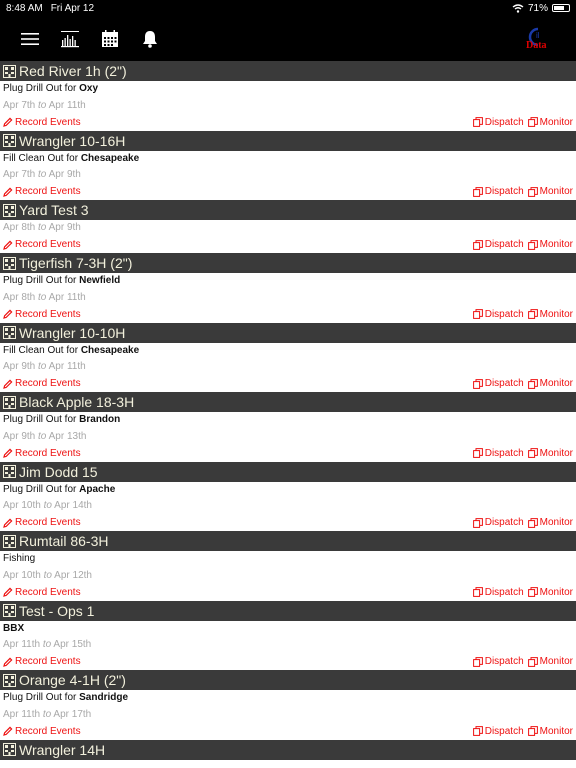 The height and width of the screenshot is (768, 576). Describe the element at coordinates (100, 419) in the screenshot. I see `job-company: Brandon` at that location.